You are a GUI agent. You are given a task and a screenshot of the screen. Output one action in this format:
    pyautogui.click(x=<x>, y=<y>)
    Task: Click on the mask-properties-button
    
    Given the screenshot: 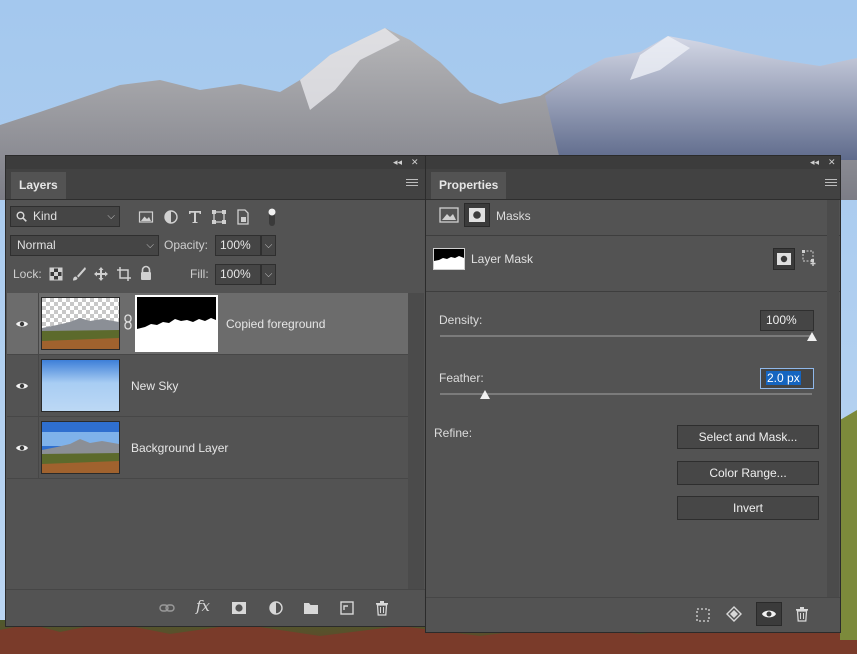 What is the action you would take?
    pyautogui.click(x=477, y=215)
    